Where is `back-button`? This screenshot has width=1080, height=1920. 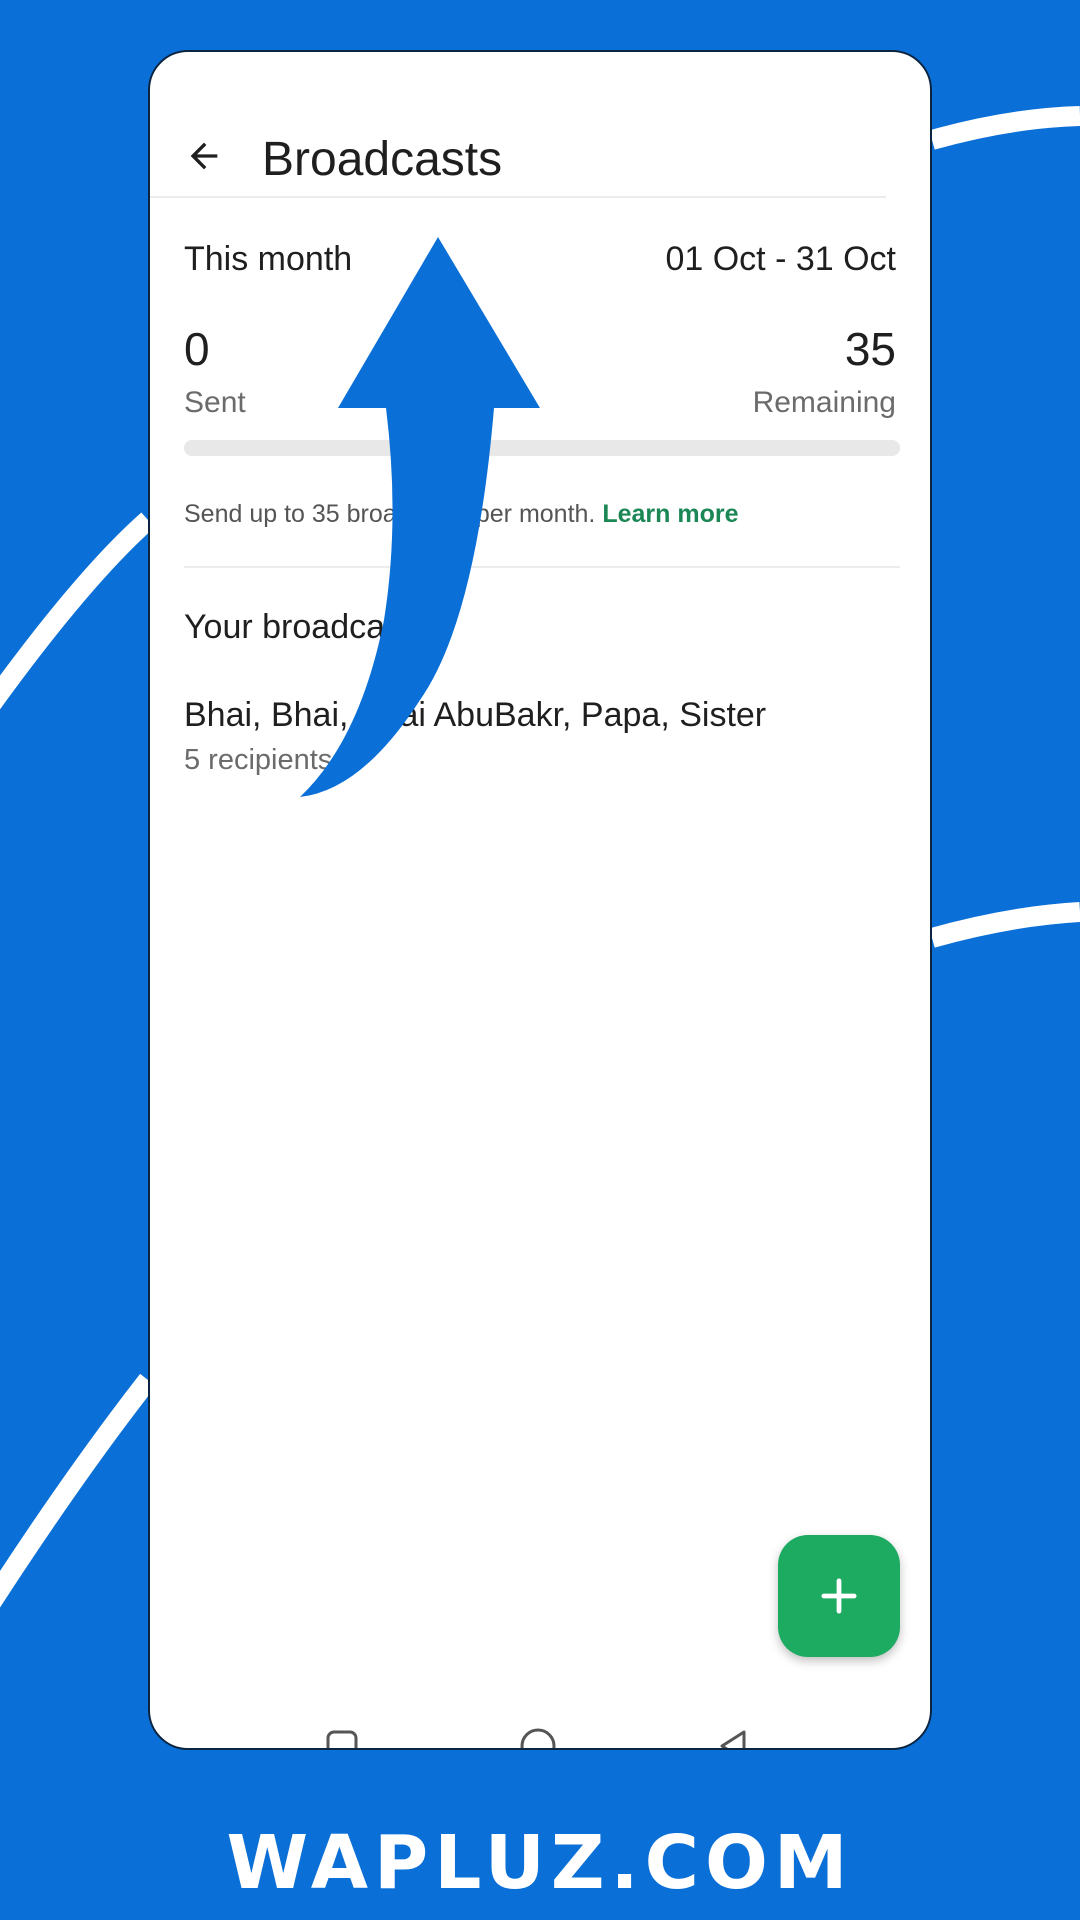
back-button is located at coordinates (204, 156).